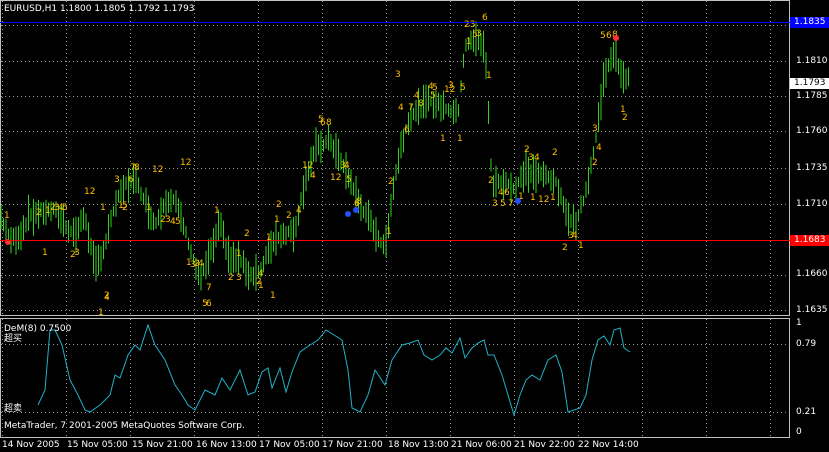 The width and height of the screenshot is (829, 452). What do you see at coordinates (812, 310) in the screenshot?
I see `price-label-8: 1.1635` at bounding box center [812, 310].